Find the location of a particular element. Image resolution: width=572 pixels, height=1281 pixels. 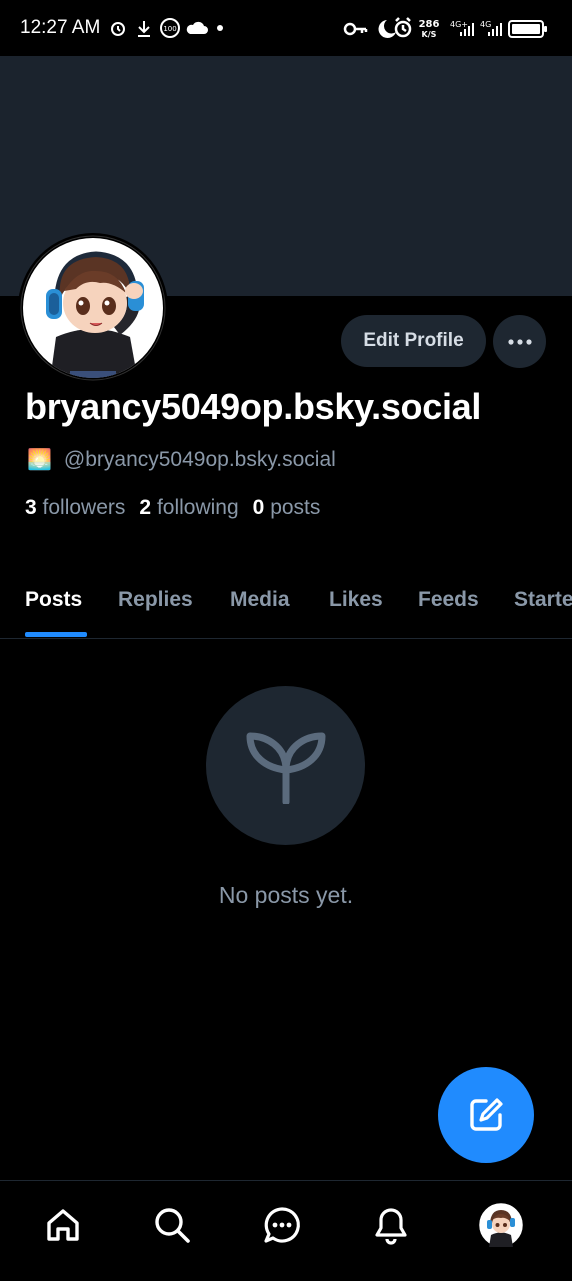

avatar is located at coordinates (501, 1225).